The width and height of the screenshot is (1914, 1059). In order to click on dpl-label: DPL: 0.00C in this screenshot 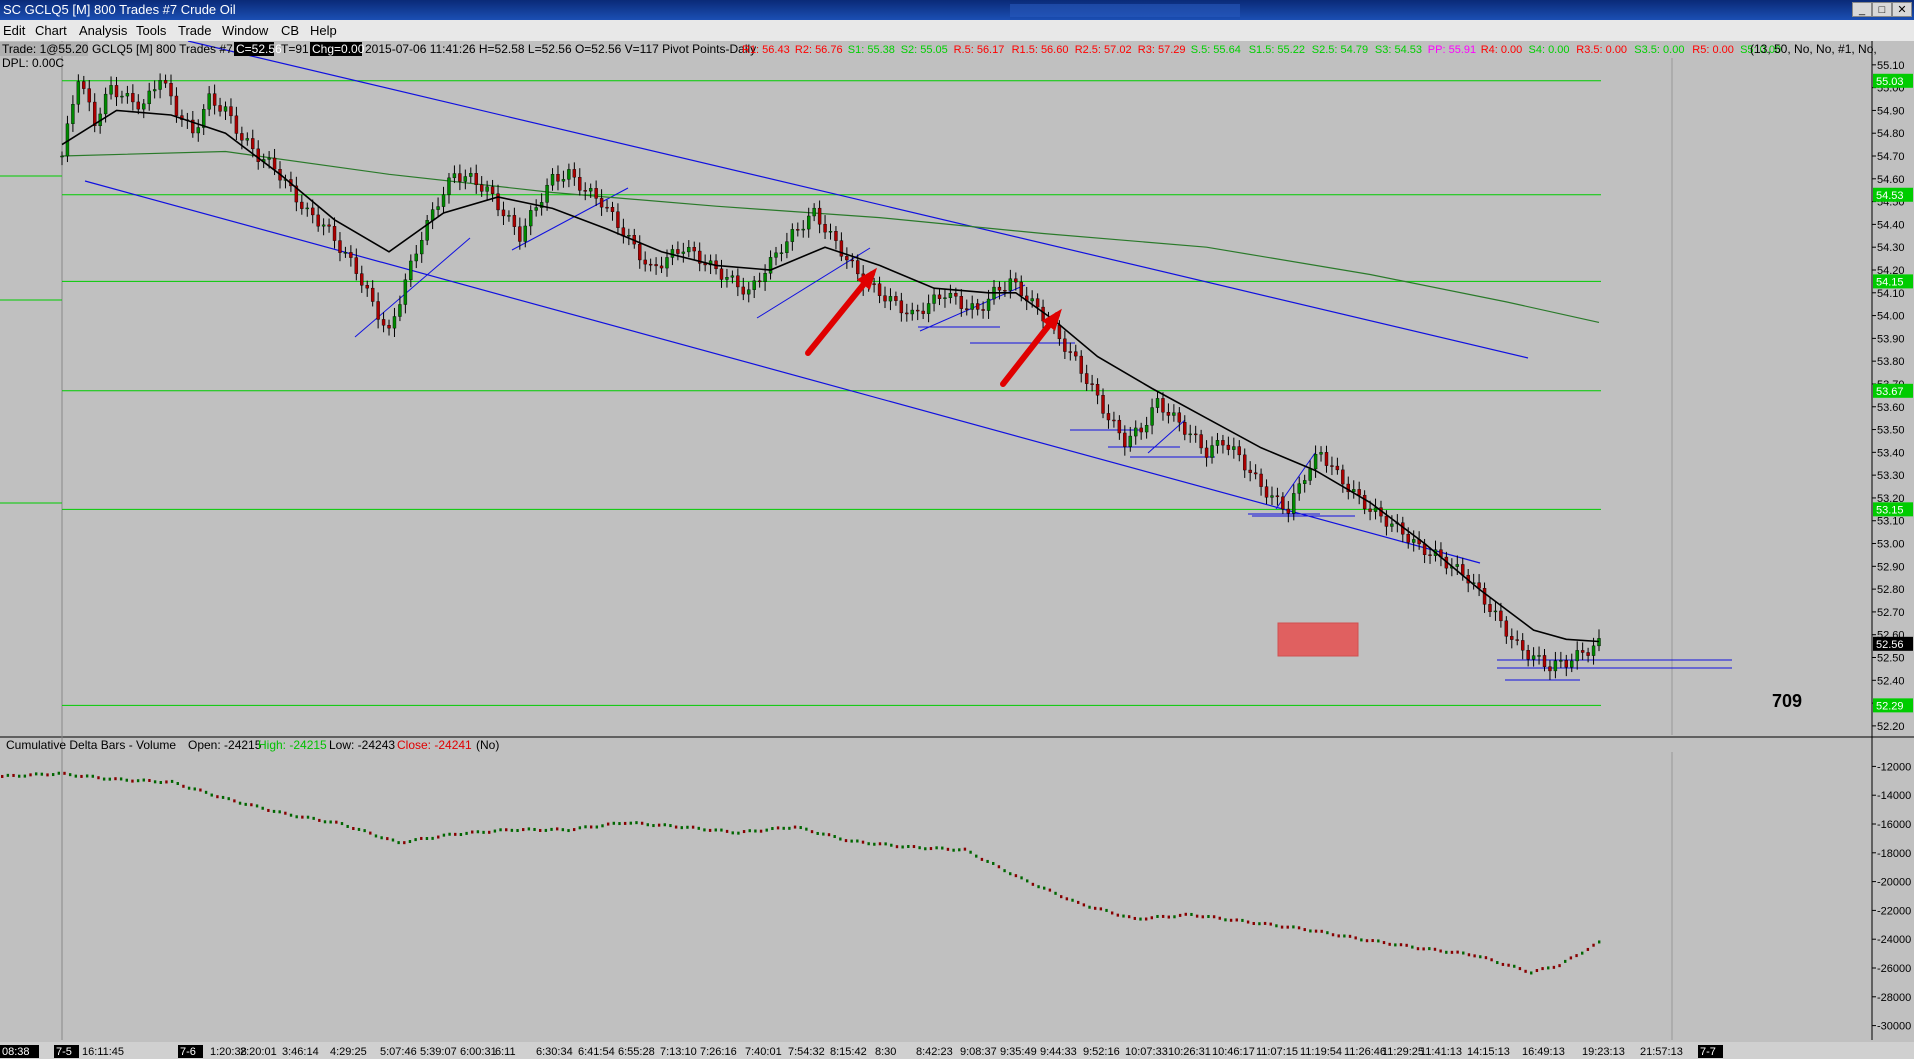, I will do `click(33, 63)`.